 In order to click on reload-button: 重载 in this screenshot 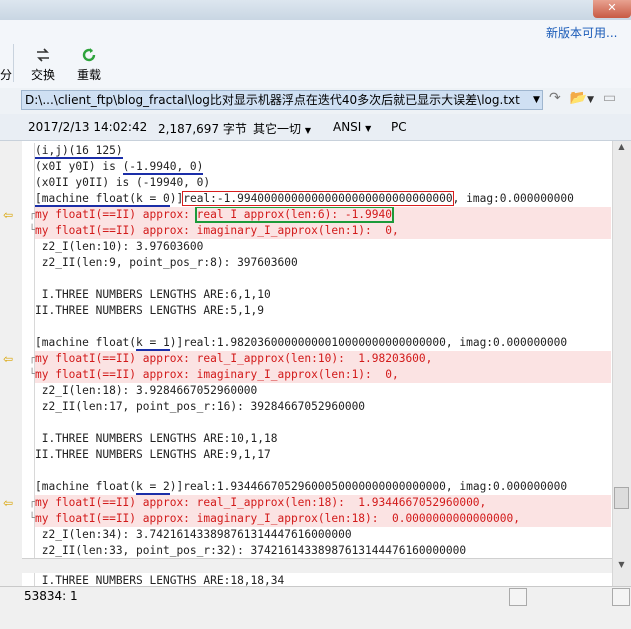, I will do `click(89, 64)`.